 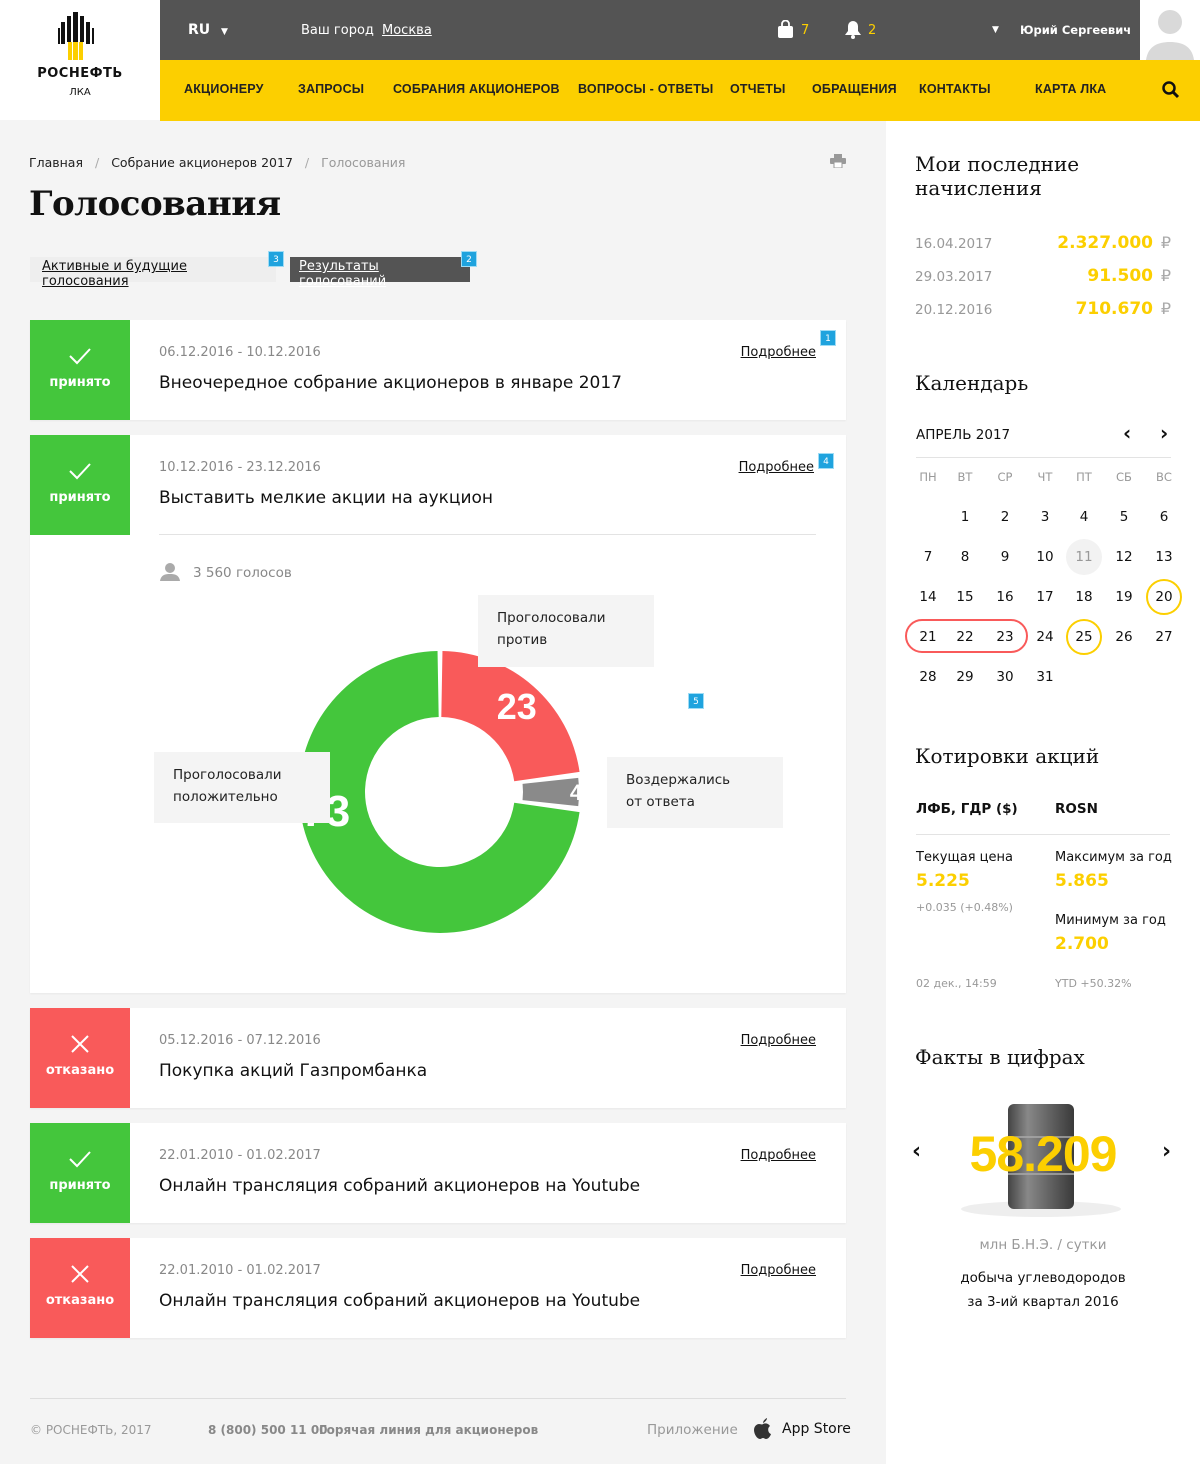 What do you see at coordinates (1084, 517) in the screenshot?
I see `calendar-day: 4` at bounding box center [1084, 517].